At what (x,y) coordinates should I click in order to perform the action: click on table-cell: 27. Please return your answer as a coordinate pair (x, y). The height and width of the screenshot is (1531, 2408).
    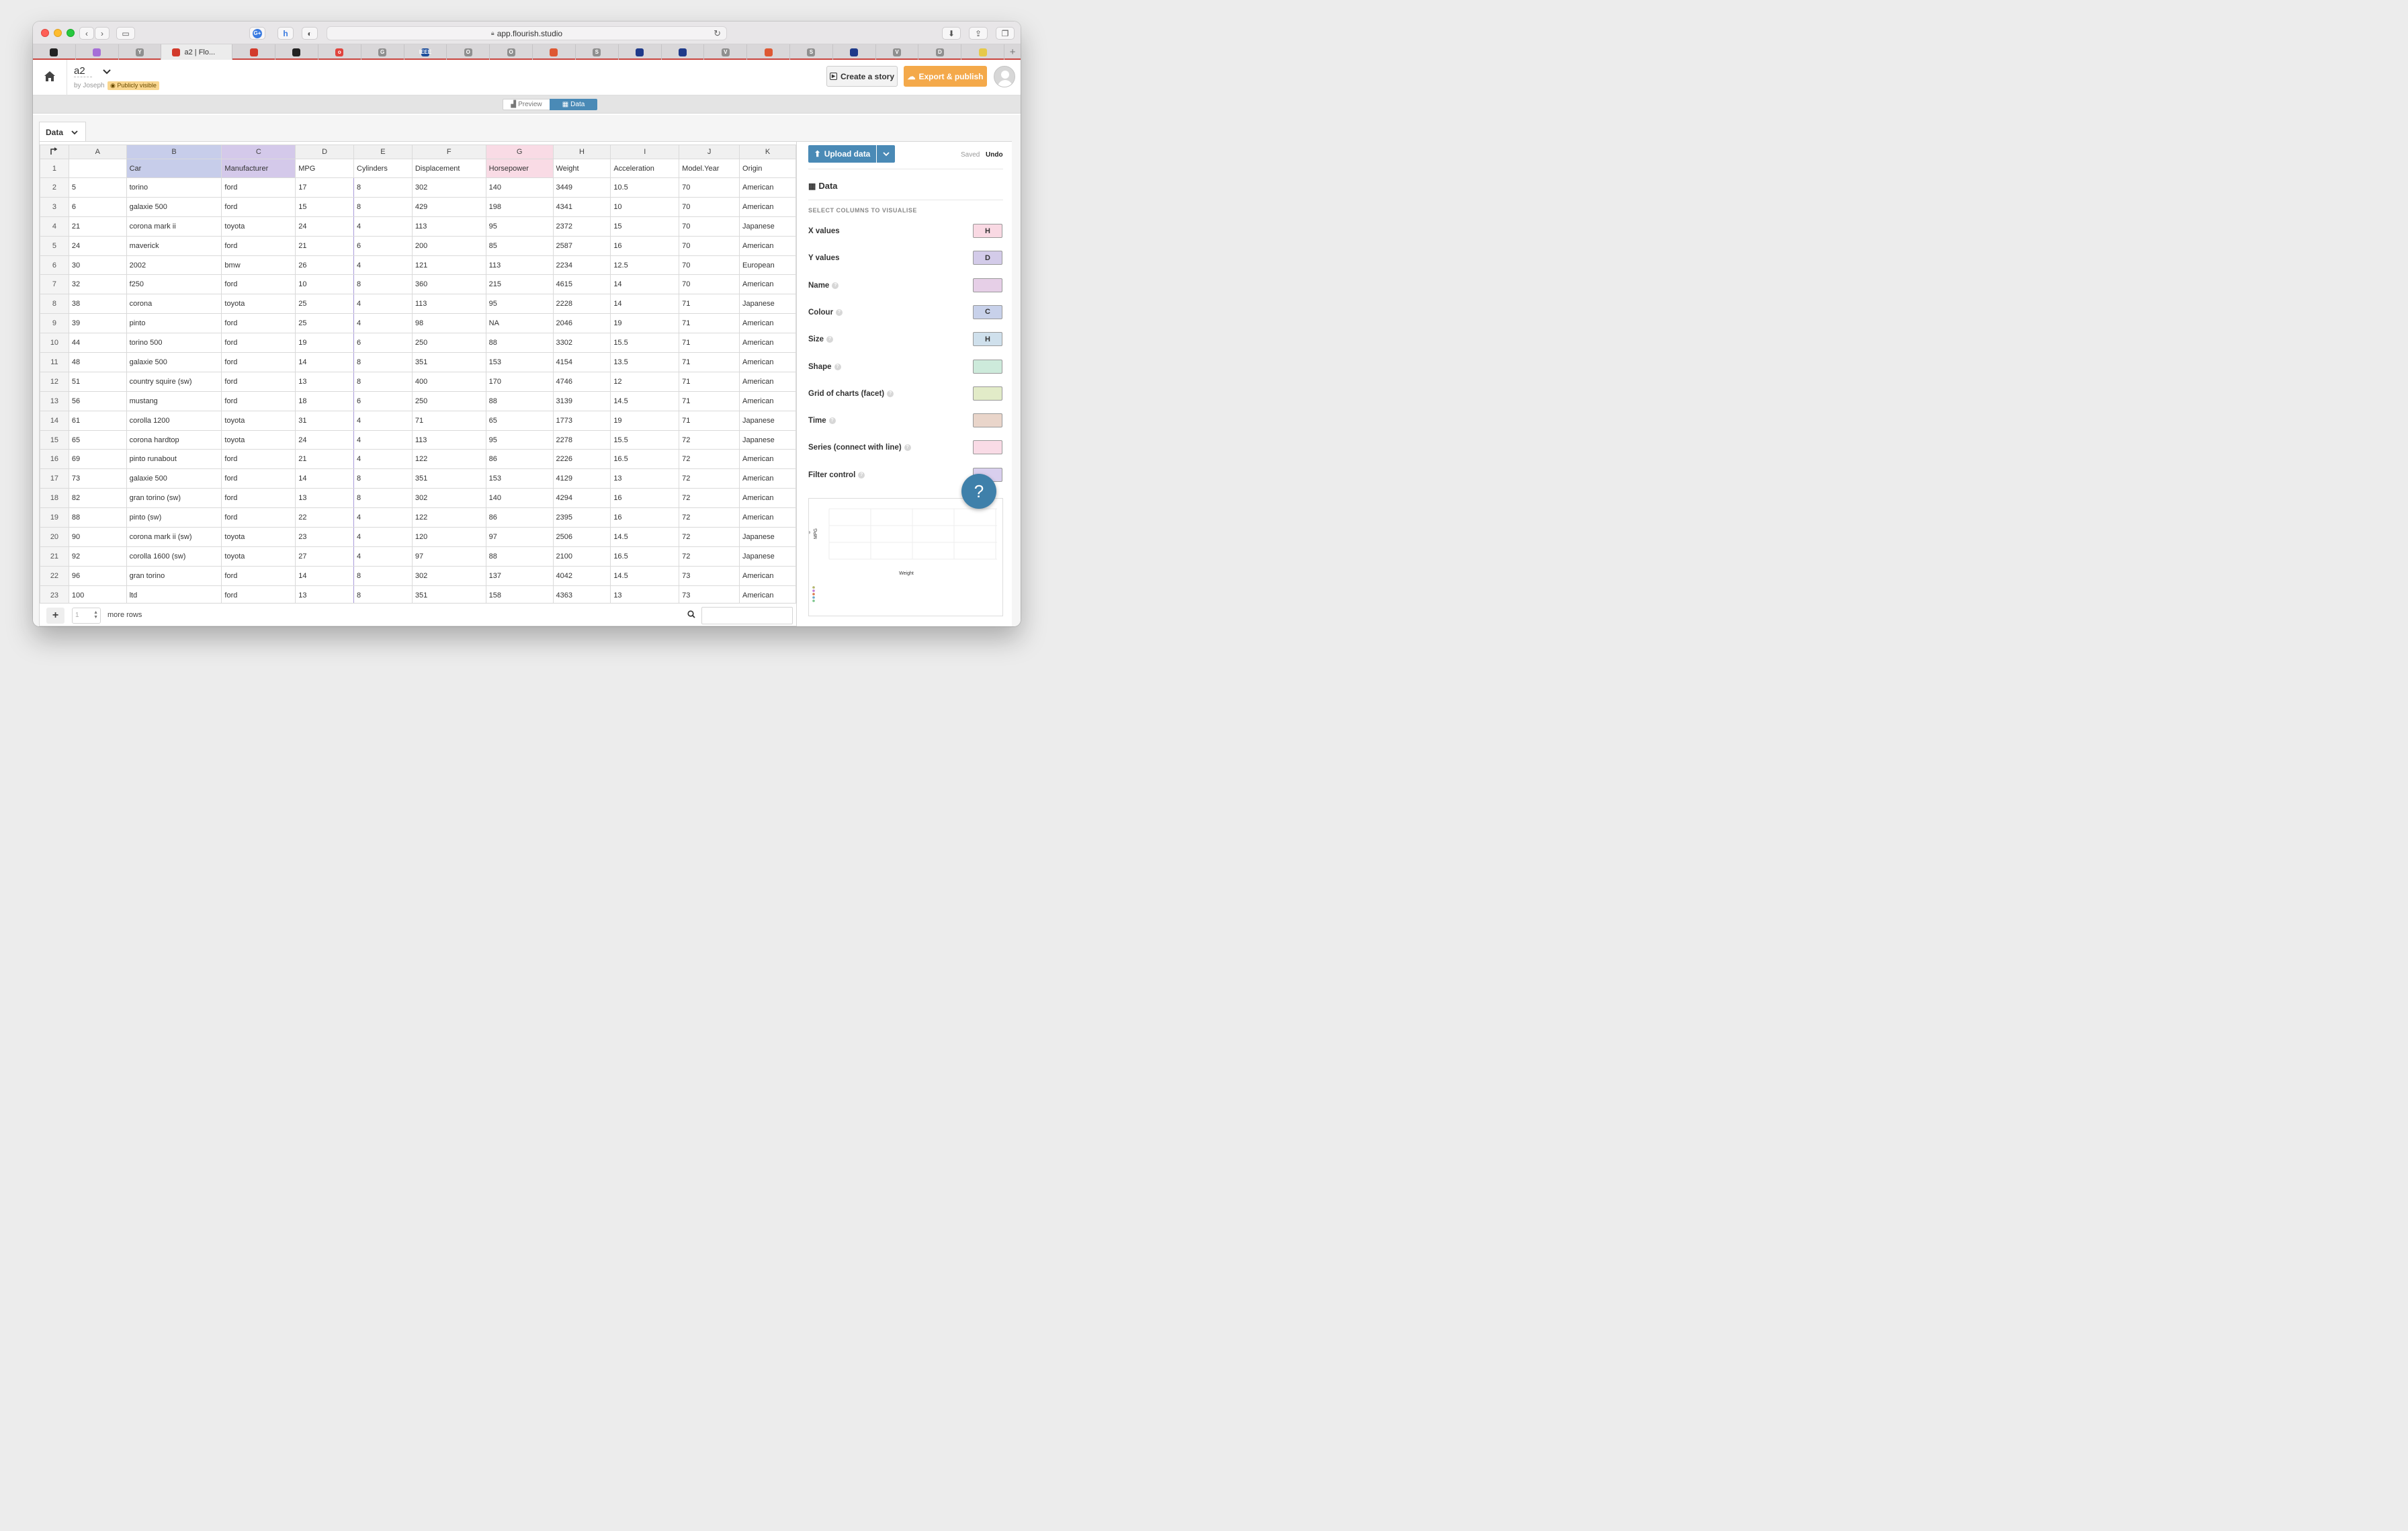
    Looking at the image, I should click on (324, 556).